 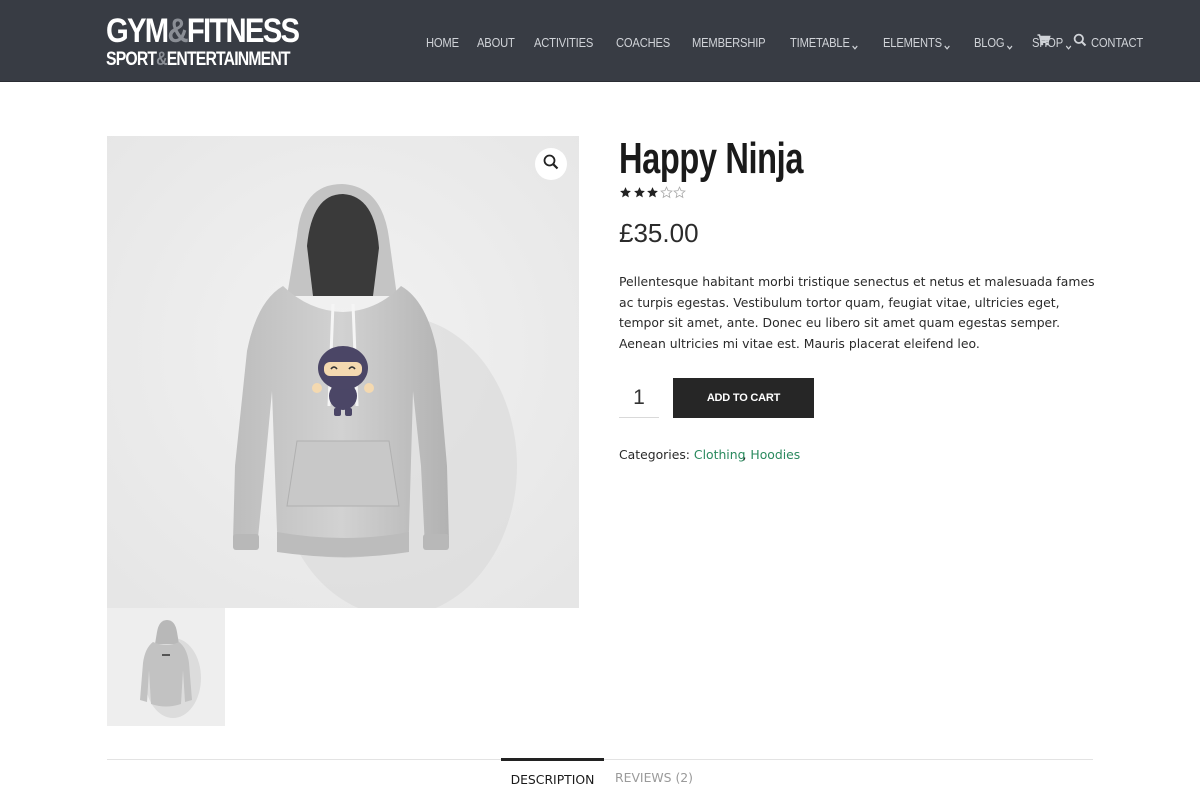 I want to click on product-categories: Categories: Clothing, Hoodies, so click(x=709, y=455).